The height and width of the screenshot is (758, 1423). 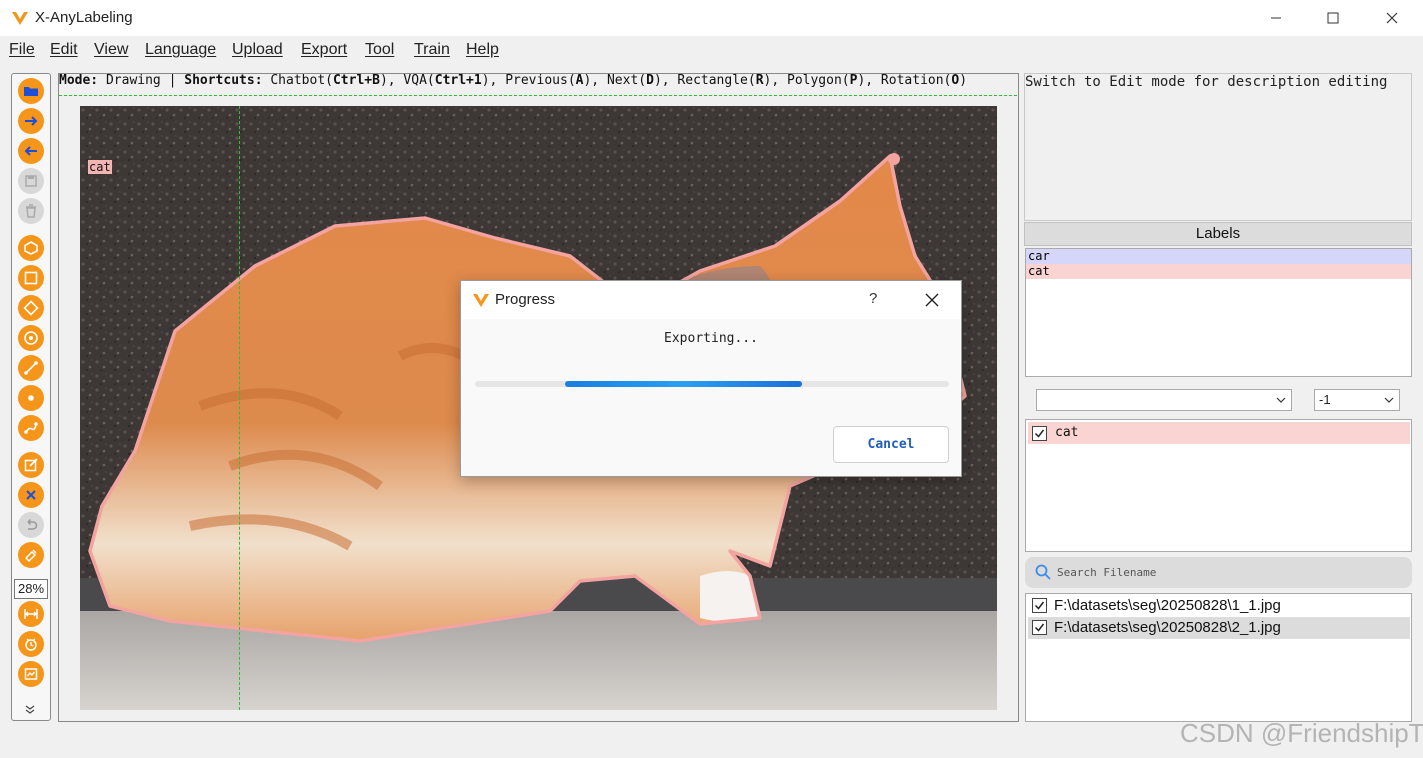 I want to click on delete-file-button, so click(x=31, y=211).